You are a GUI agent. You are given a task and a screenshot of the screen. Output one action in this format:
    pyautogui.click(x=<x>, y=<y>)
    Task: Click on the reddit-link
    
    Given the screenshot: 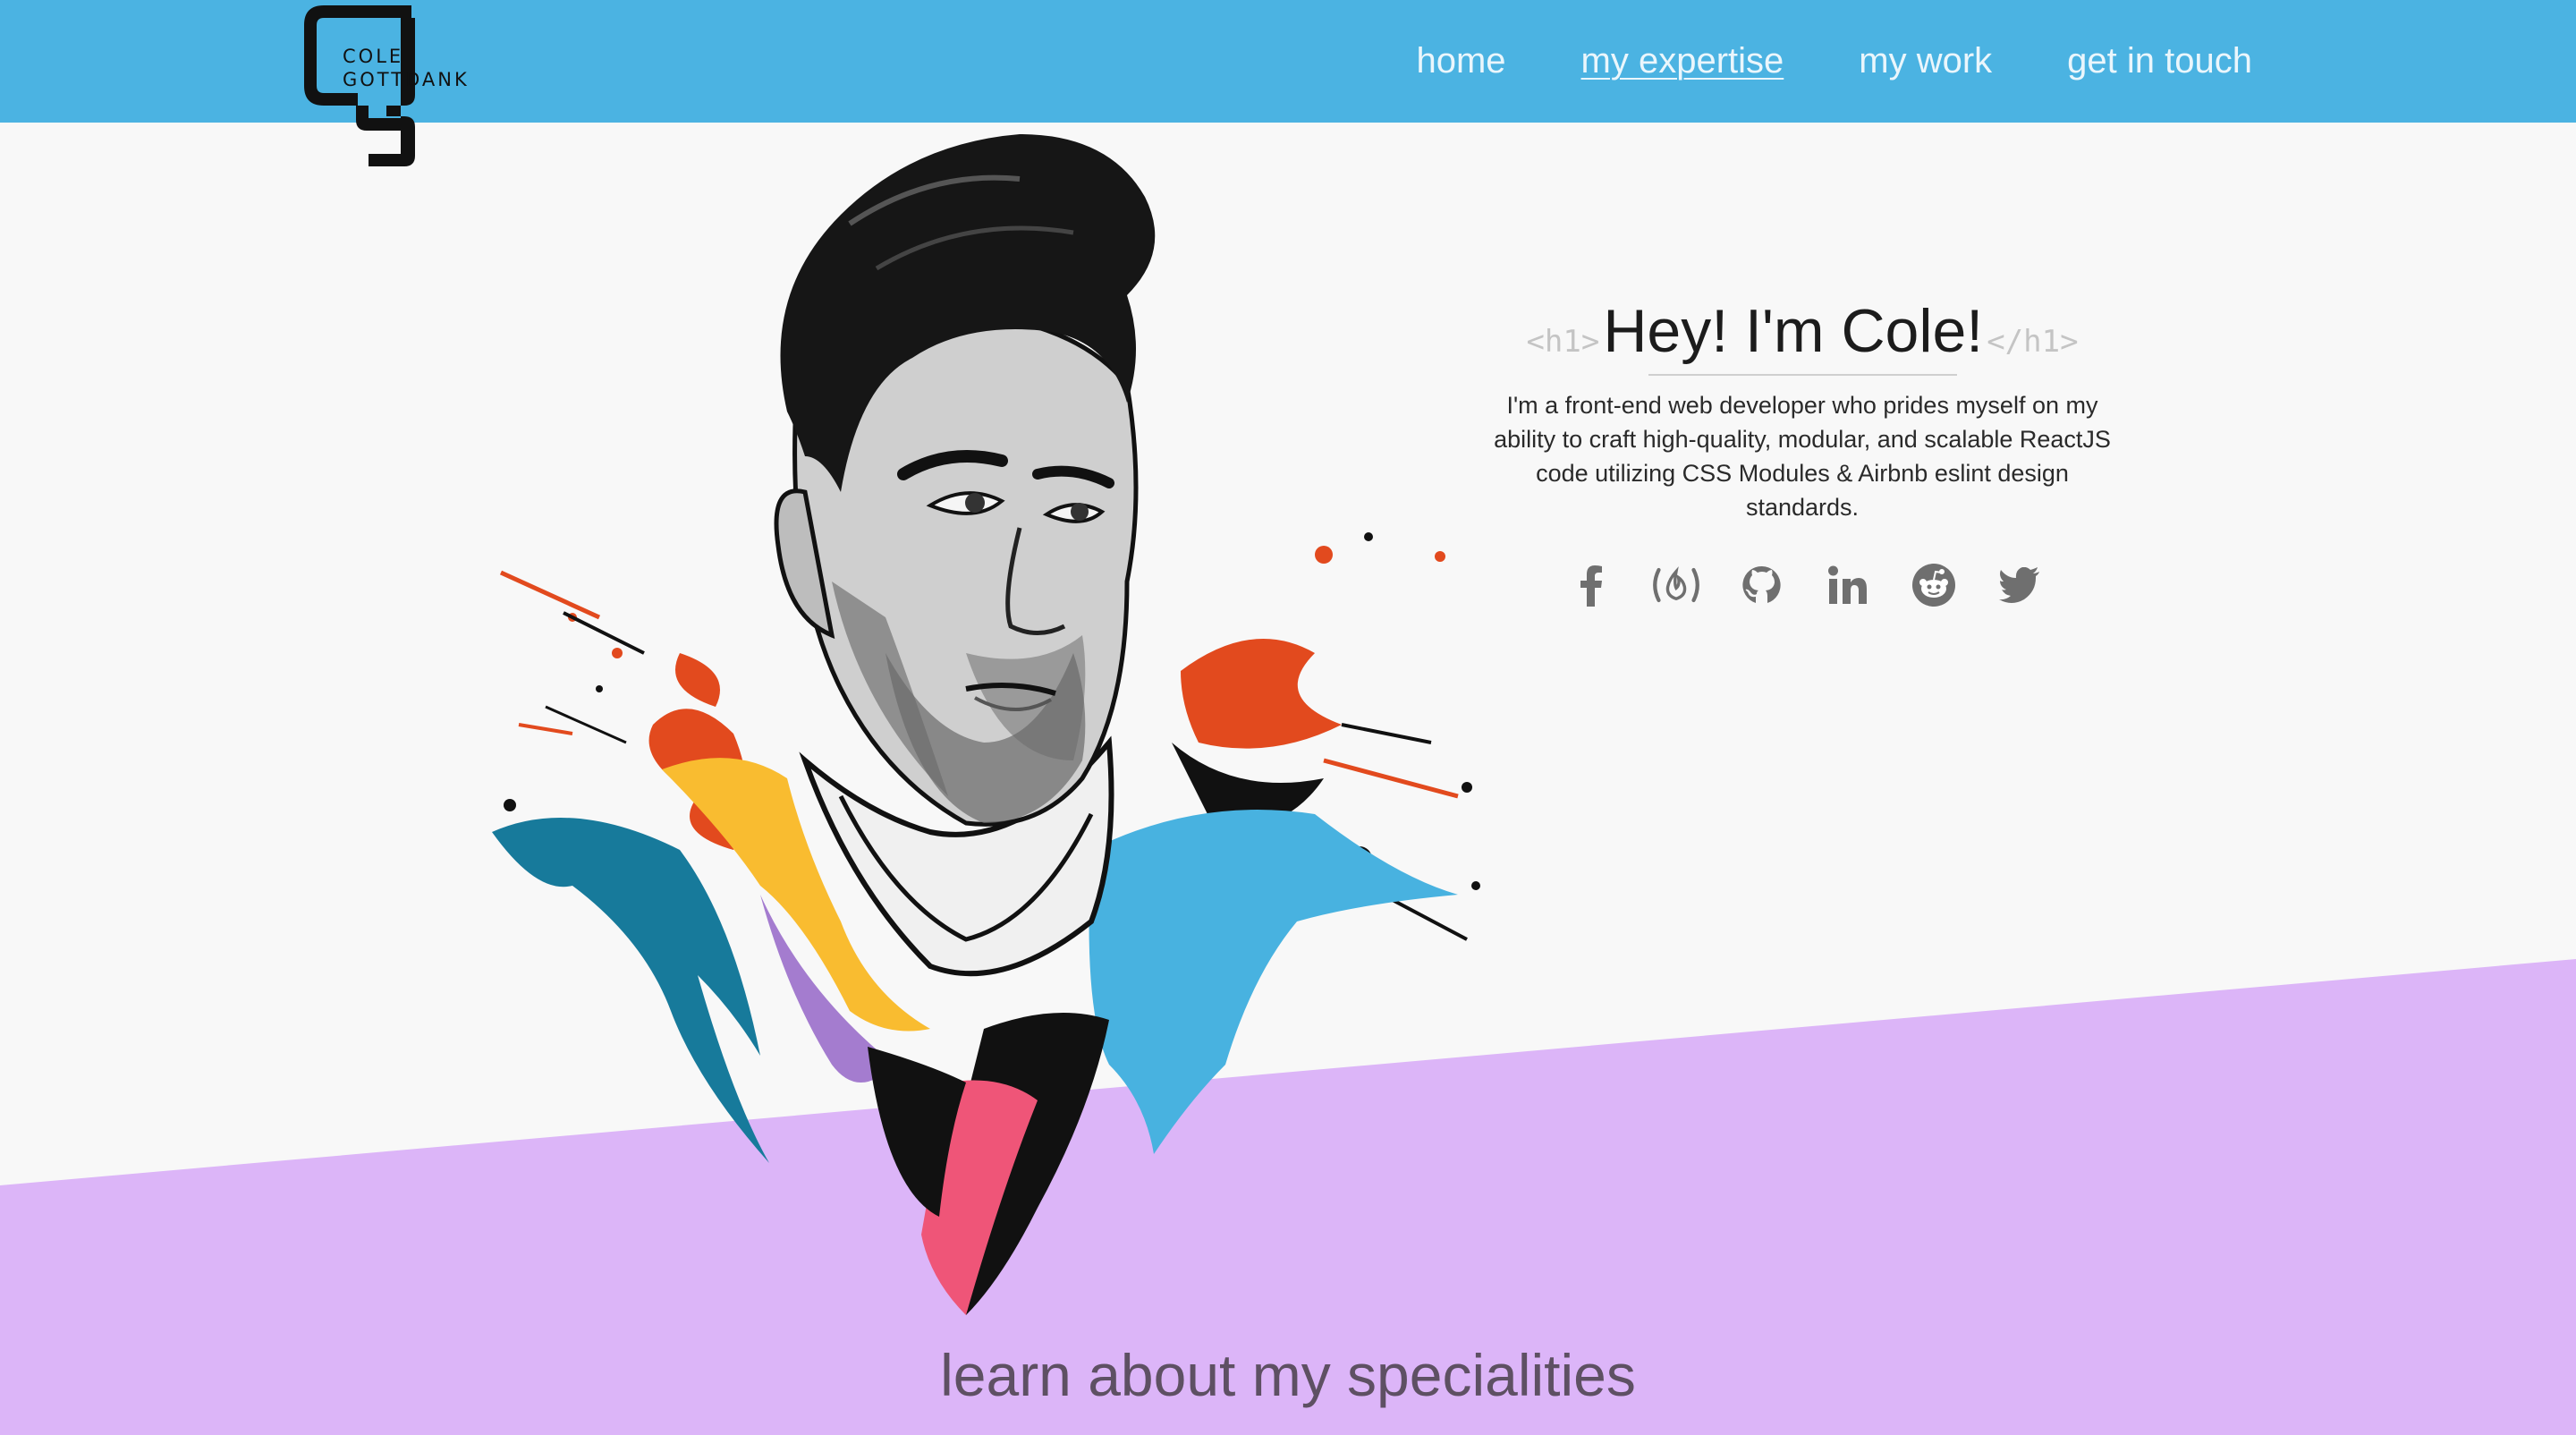 What is the action you would take?
    pyautogui.click(x=1934, y=585)
    